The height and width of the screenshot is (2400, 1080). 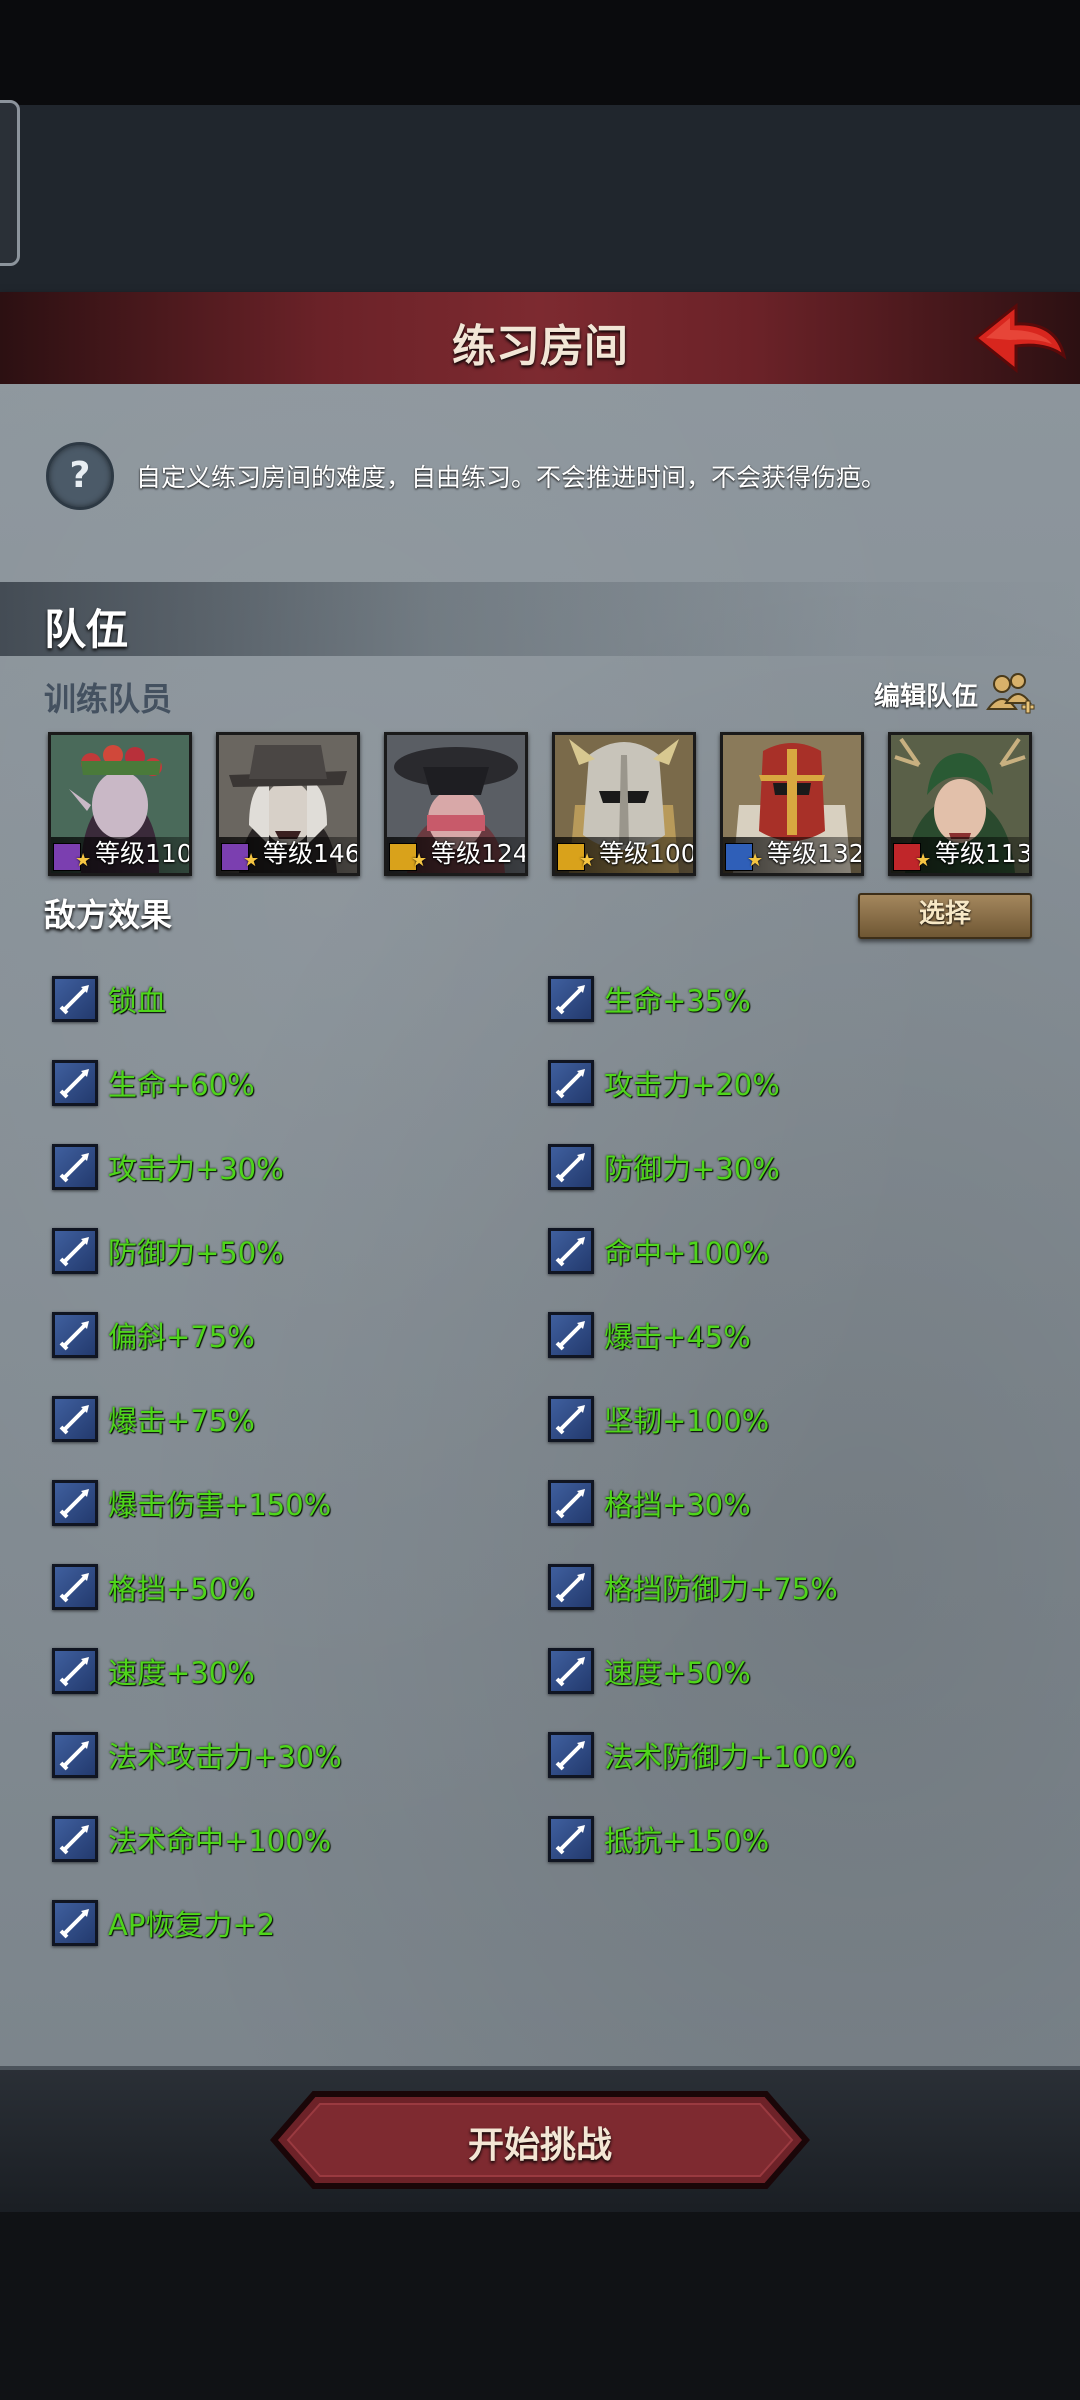 What do you see at coordinates (658, 1419) in the screenshot?
I see `effect-item: 坚韧+100%` at bounding box center [658, 1419].